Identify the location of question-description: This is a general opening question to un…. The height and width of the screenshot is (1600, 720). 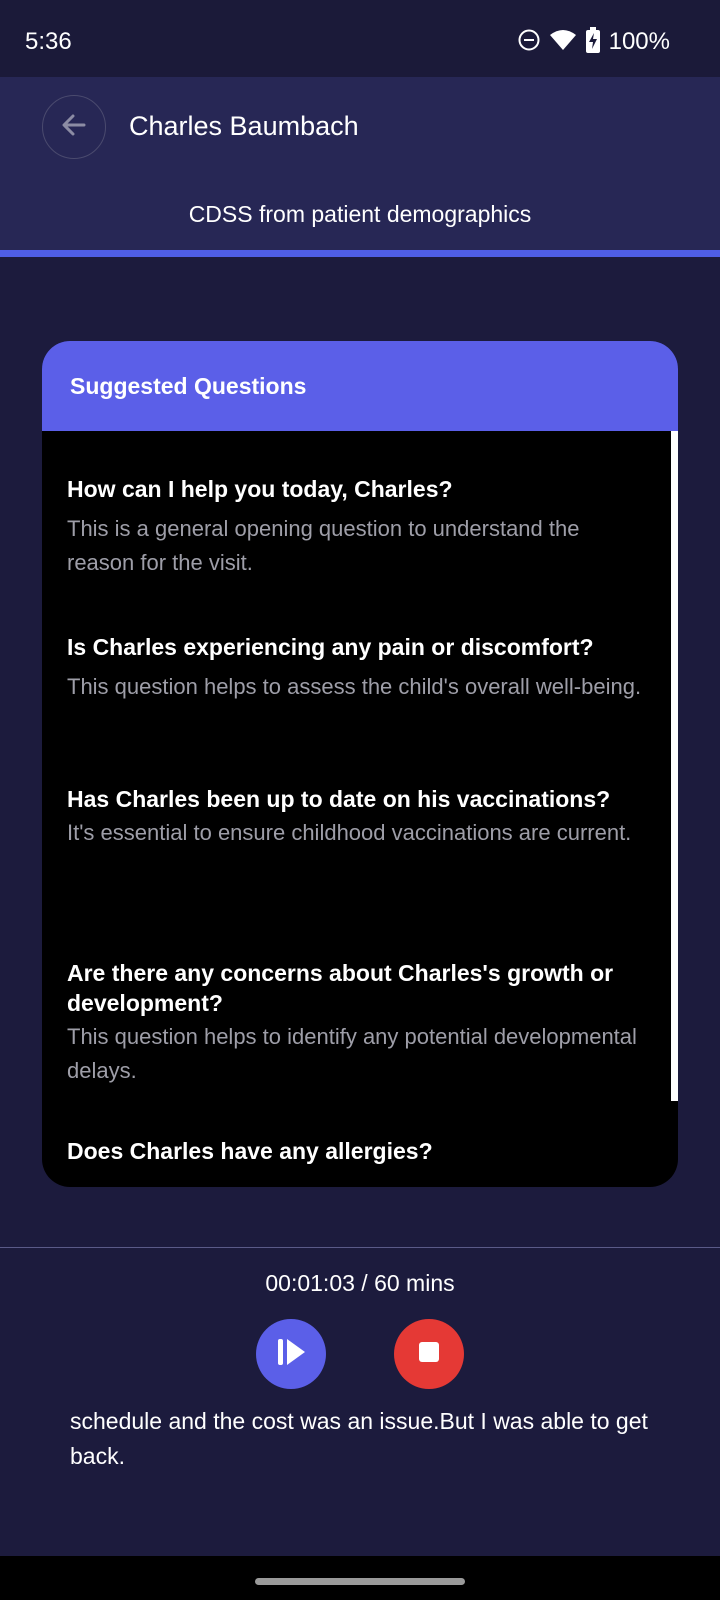
(323, 545).